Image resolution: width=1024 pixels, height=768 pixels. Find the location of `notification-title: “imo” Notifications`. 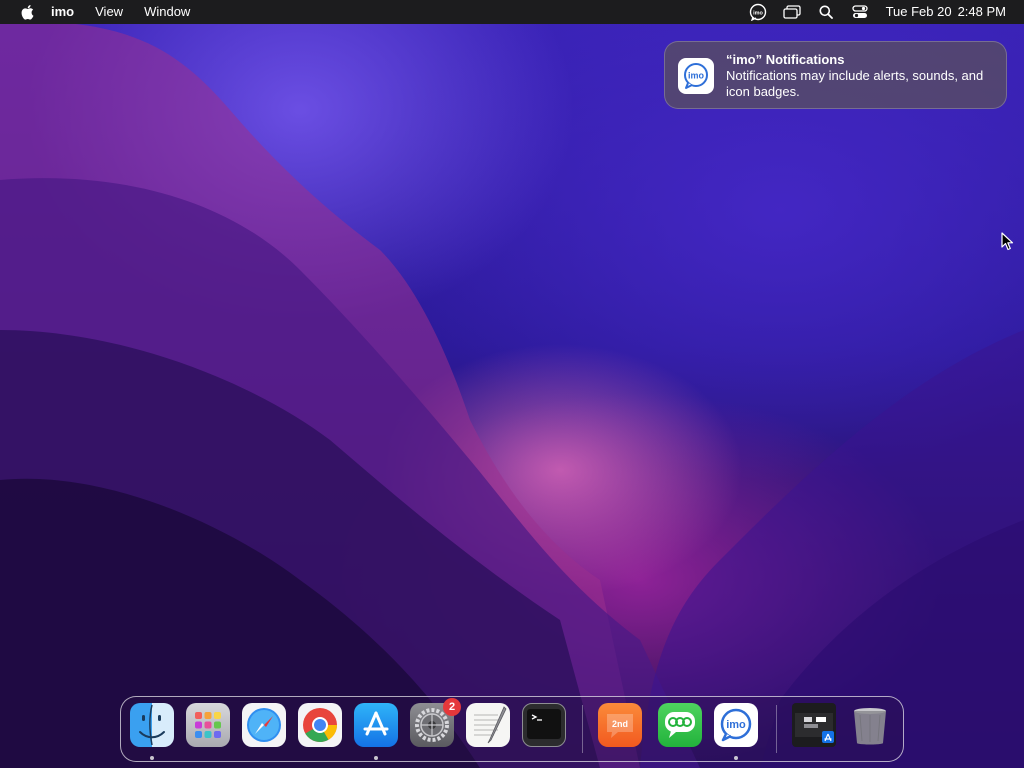

notification-title: “imo” Notifications is located at coordinates (785, 59).